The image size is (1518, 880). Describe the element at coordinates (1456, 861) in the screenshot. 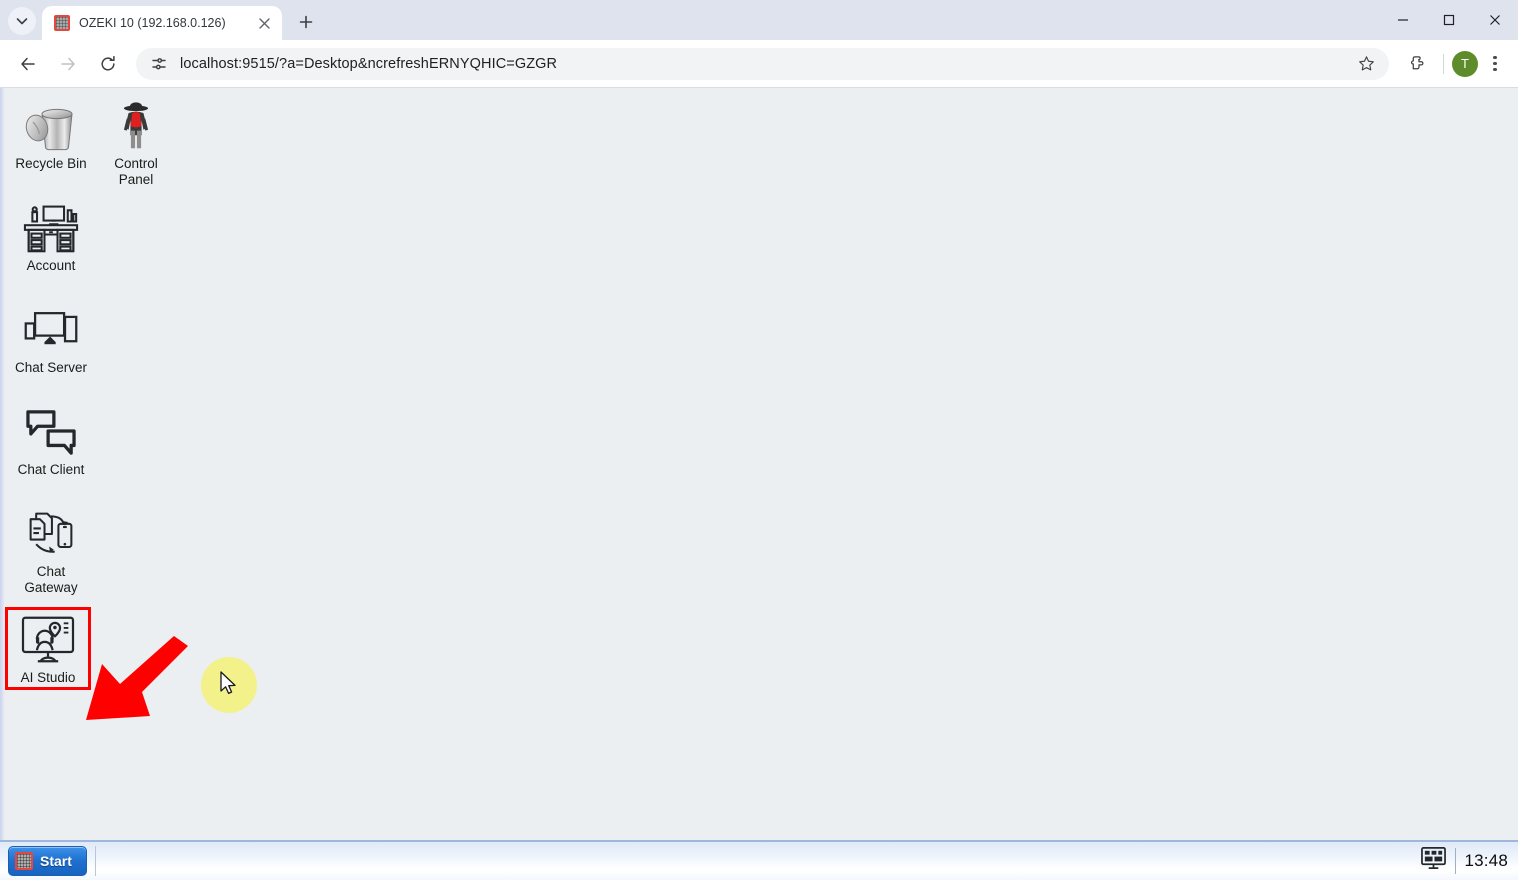

I see `tray-divider` at that location.